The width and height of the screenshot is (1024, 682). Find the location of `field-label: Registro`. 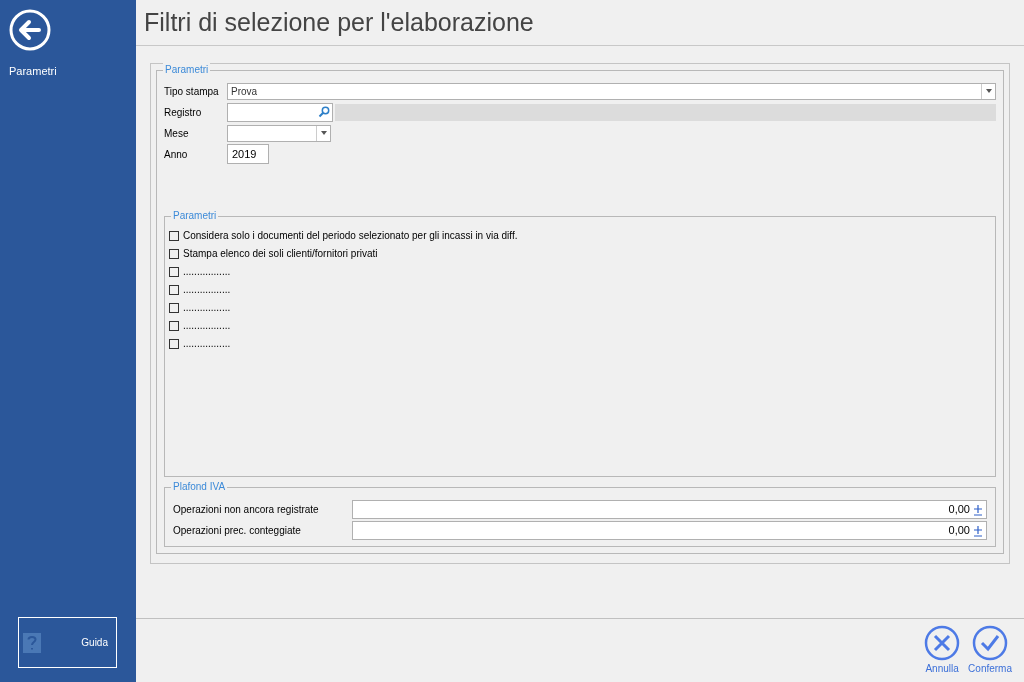

field-label: Registro is located at coordinates (183, 112).